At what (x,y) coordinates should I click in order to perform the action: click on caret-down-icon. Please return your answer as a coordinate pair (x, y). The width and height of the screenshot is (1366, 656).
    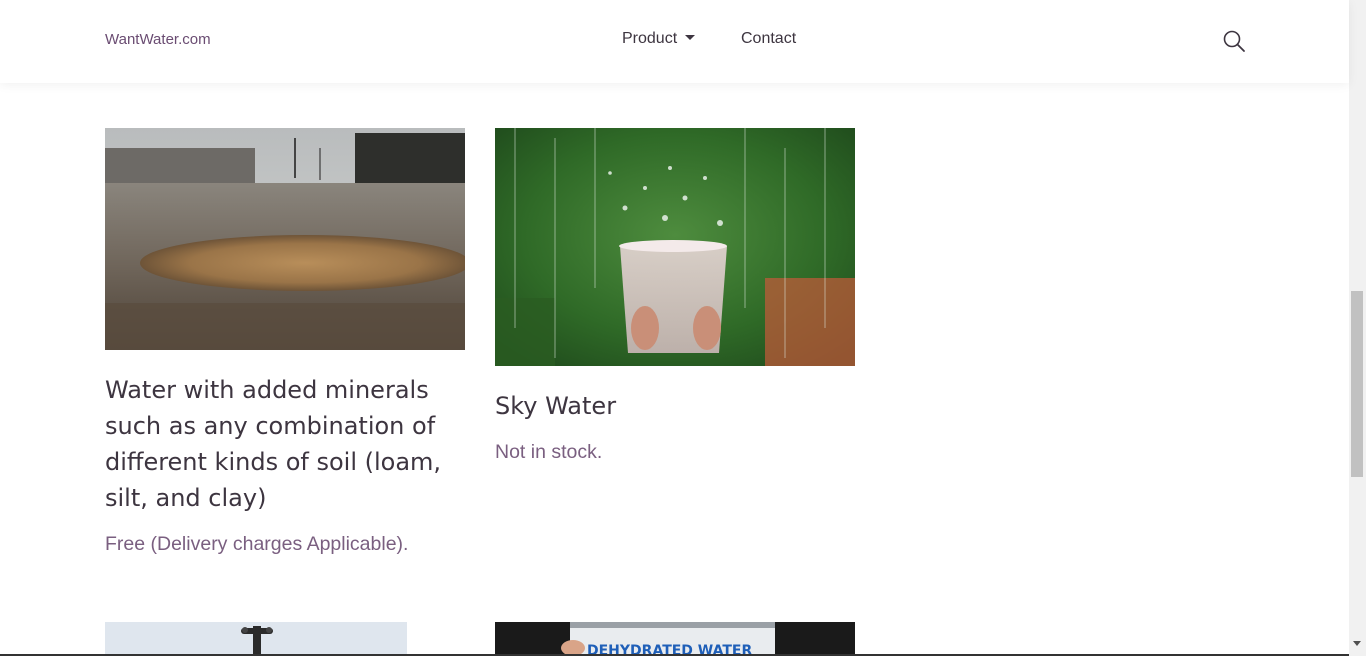
    Looking at the image, I should click on (690, 37).